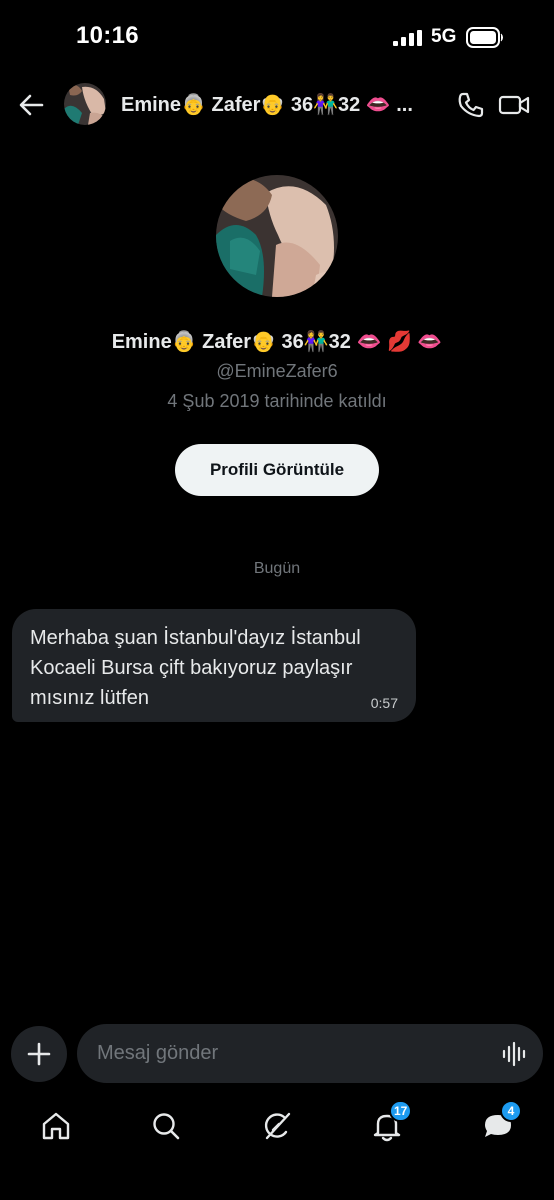 The width and height of the screenshot is (554, 1200). I want to click on add-attachment-button, so click(39, 1054).